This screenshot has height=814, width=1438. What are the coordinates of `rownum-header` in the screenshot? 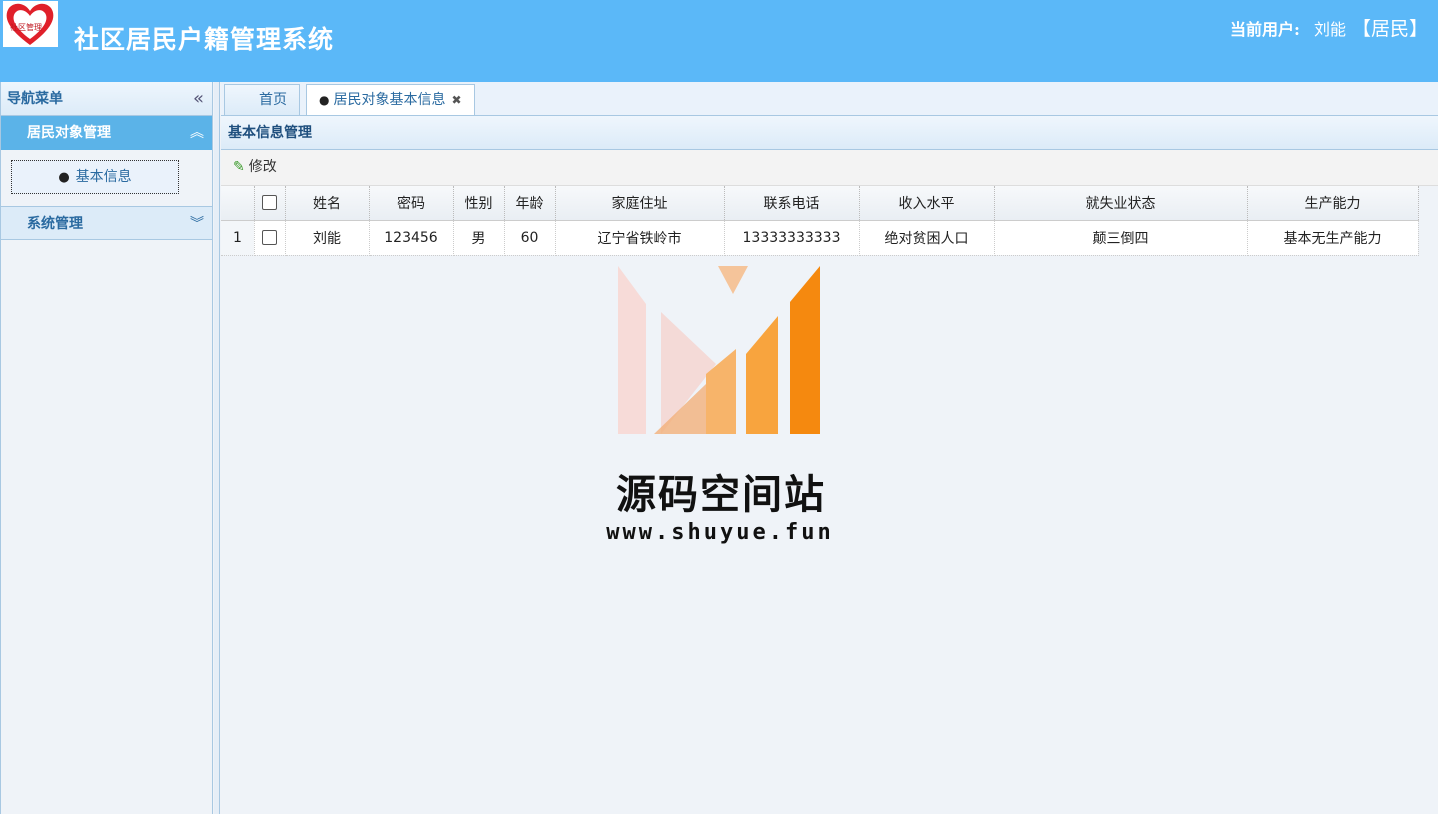 It's located at (238, 203).